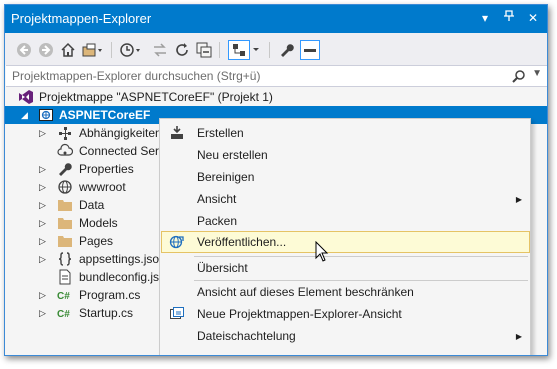 The height and width of the screenshot is (369, 557). I want to click on mouse-cursor-icon, so click(322, 251).